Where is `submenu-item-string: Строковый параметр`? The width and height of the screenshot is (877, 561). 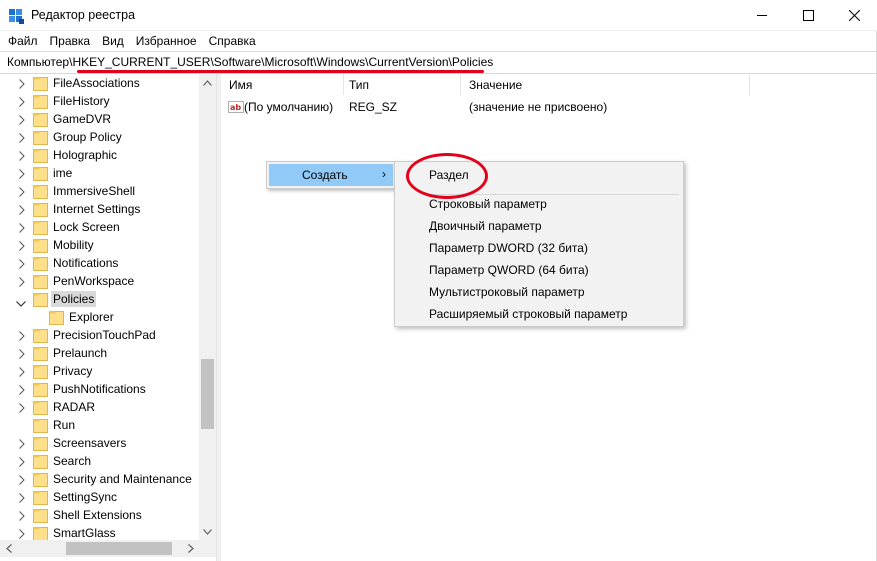 submenu-item-string: Строковый параметр is located at coordinates (539, 204).